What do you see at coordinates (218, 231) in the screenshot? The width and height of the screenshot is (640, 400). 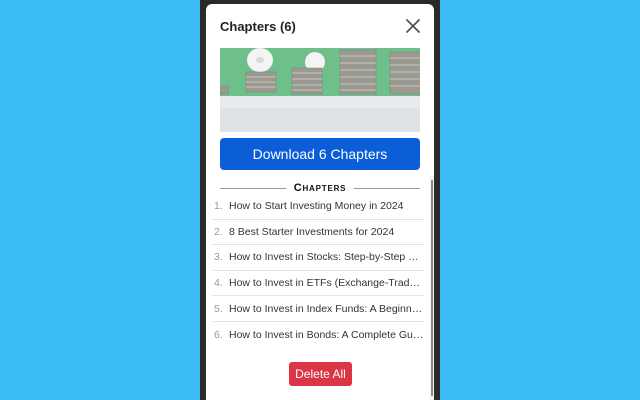 I see `chapter-number: 2.` at bounding box center [218, 231].